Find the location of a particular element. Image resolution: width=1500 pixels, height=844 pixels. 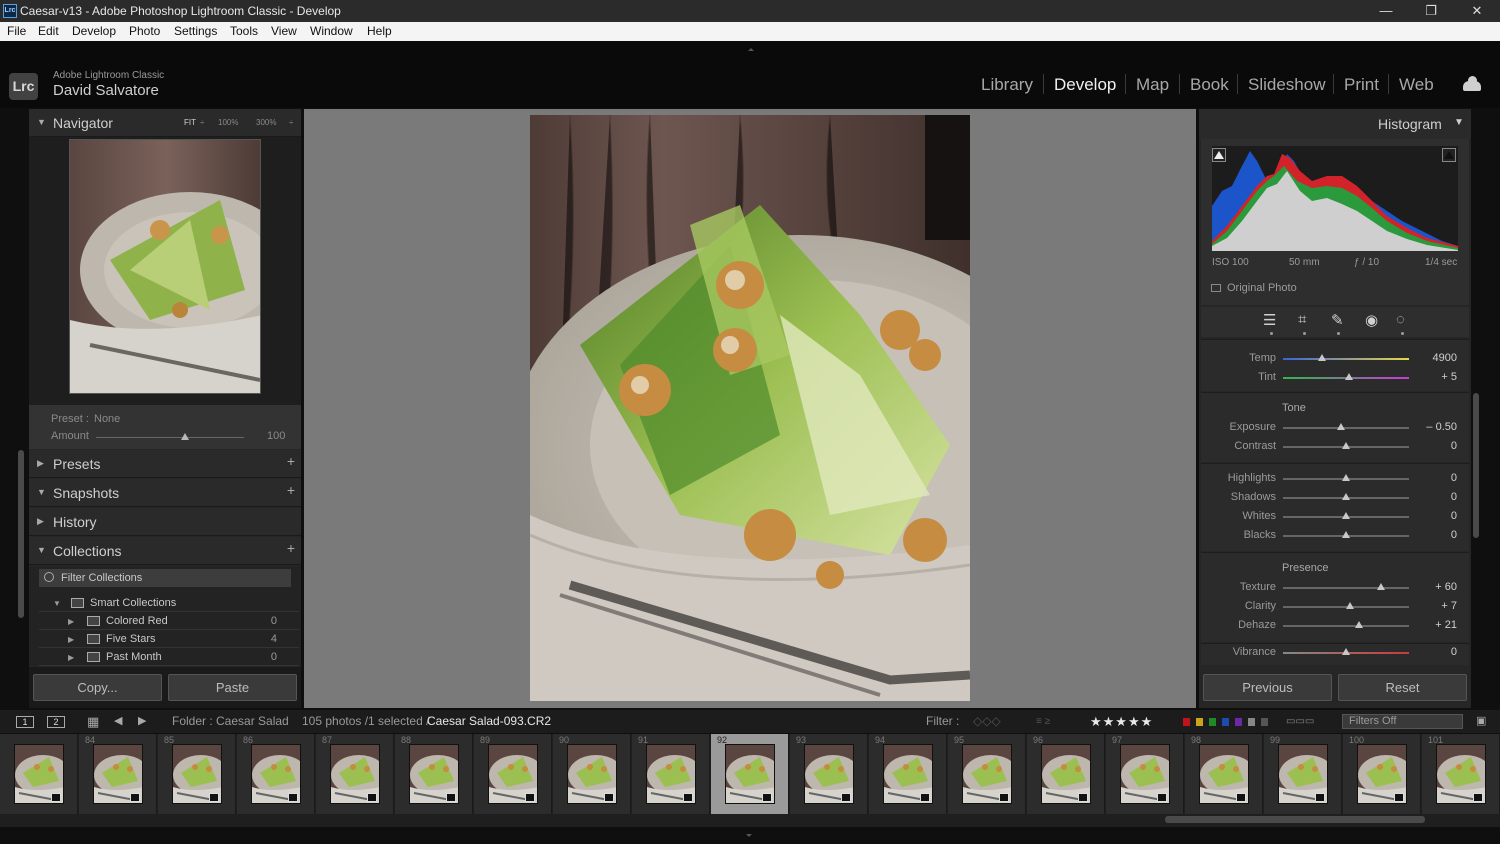

menu-view: View is located at coordinates (284, 31).